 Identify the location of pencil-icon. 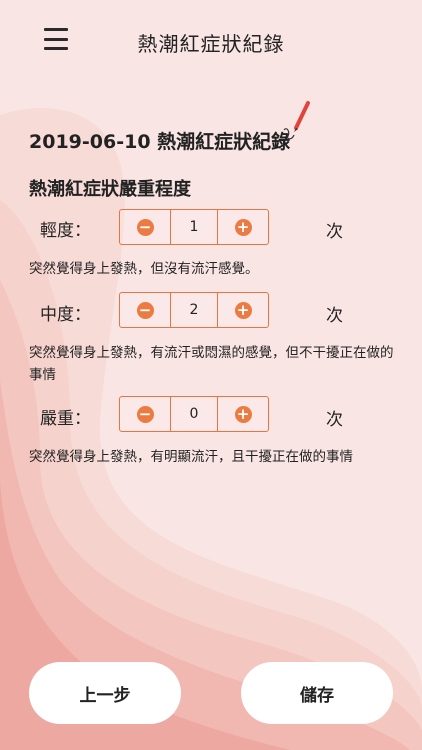
(298, 122).